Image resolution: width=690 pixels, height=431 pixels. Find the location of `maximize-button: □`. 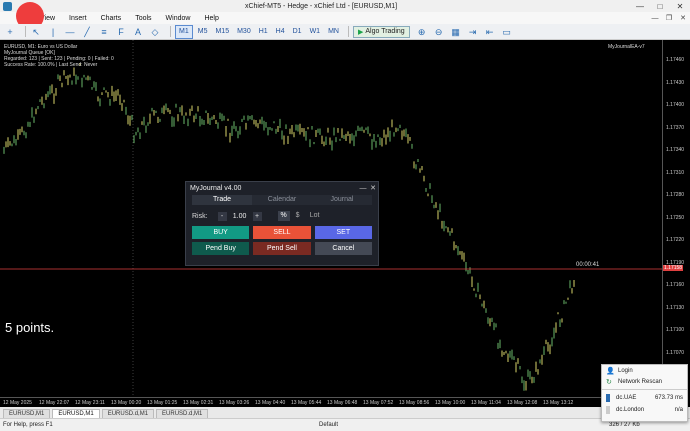

maximize-button: □ is located at coordinates (660, 6).